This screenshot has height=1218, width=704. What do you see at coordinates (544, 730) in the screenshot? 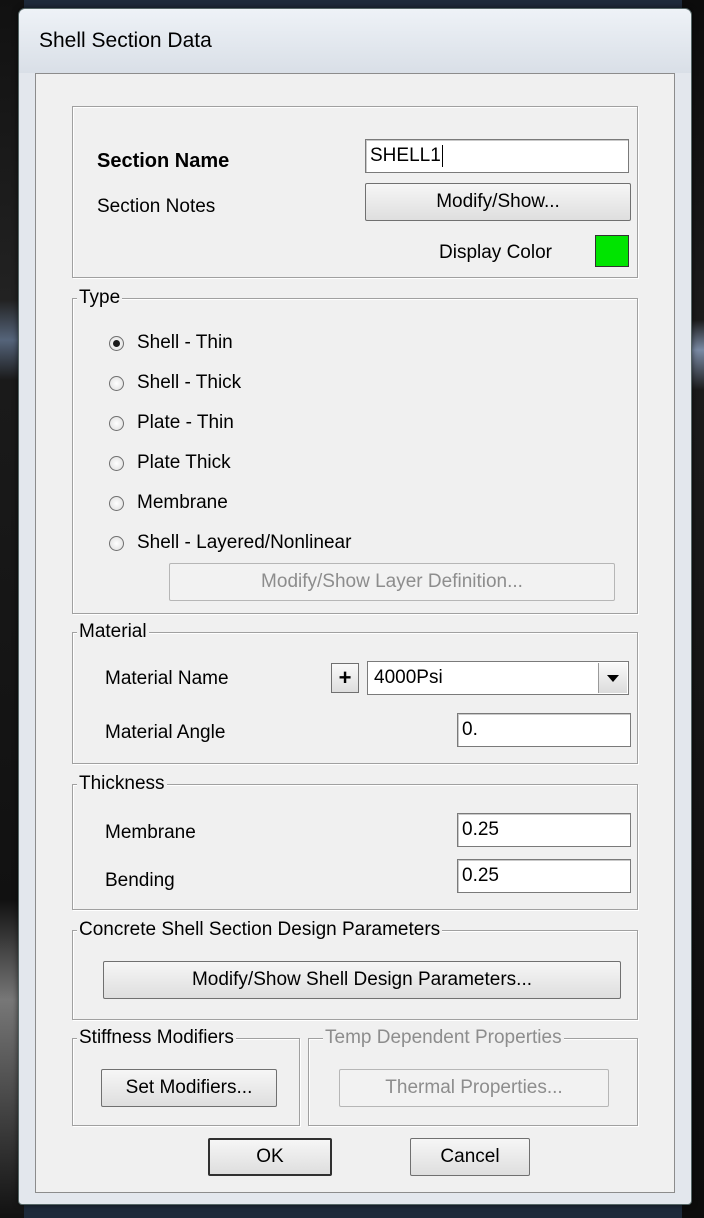
I see `material-angle-input: 0.` at bounding box center [544, 730].